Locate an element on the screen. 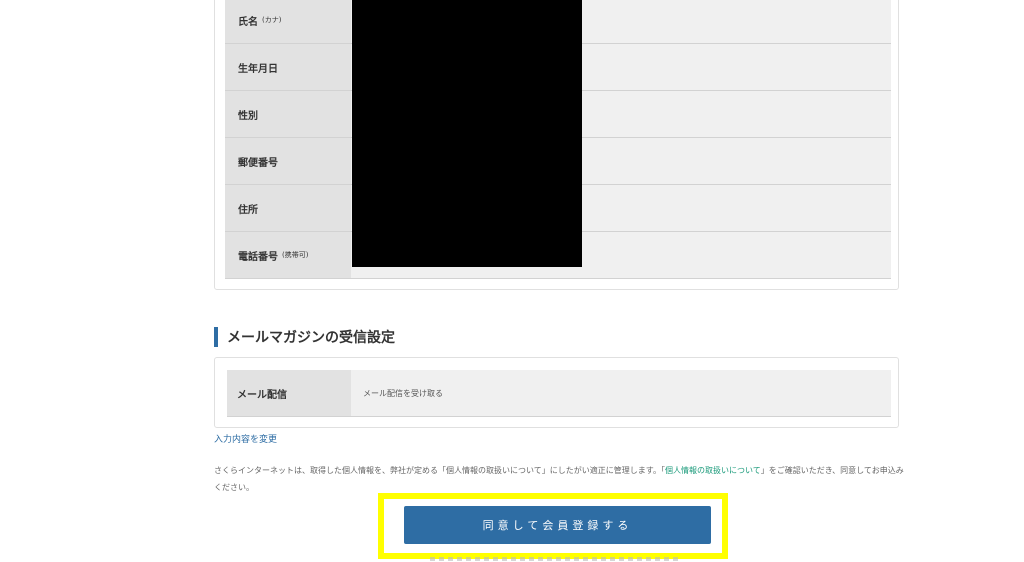  mail-section-heading: メールマガジンの受信設定 is located at coordinates (304, 337).